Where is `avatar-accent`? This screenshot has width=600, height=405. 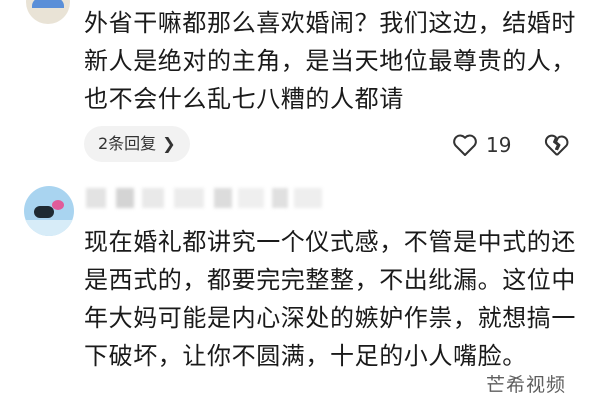 avatar-accent is located at coordinates (58, 205).